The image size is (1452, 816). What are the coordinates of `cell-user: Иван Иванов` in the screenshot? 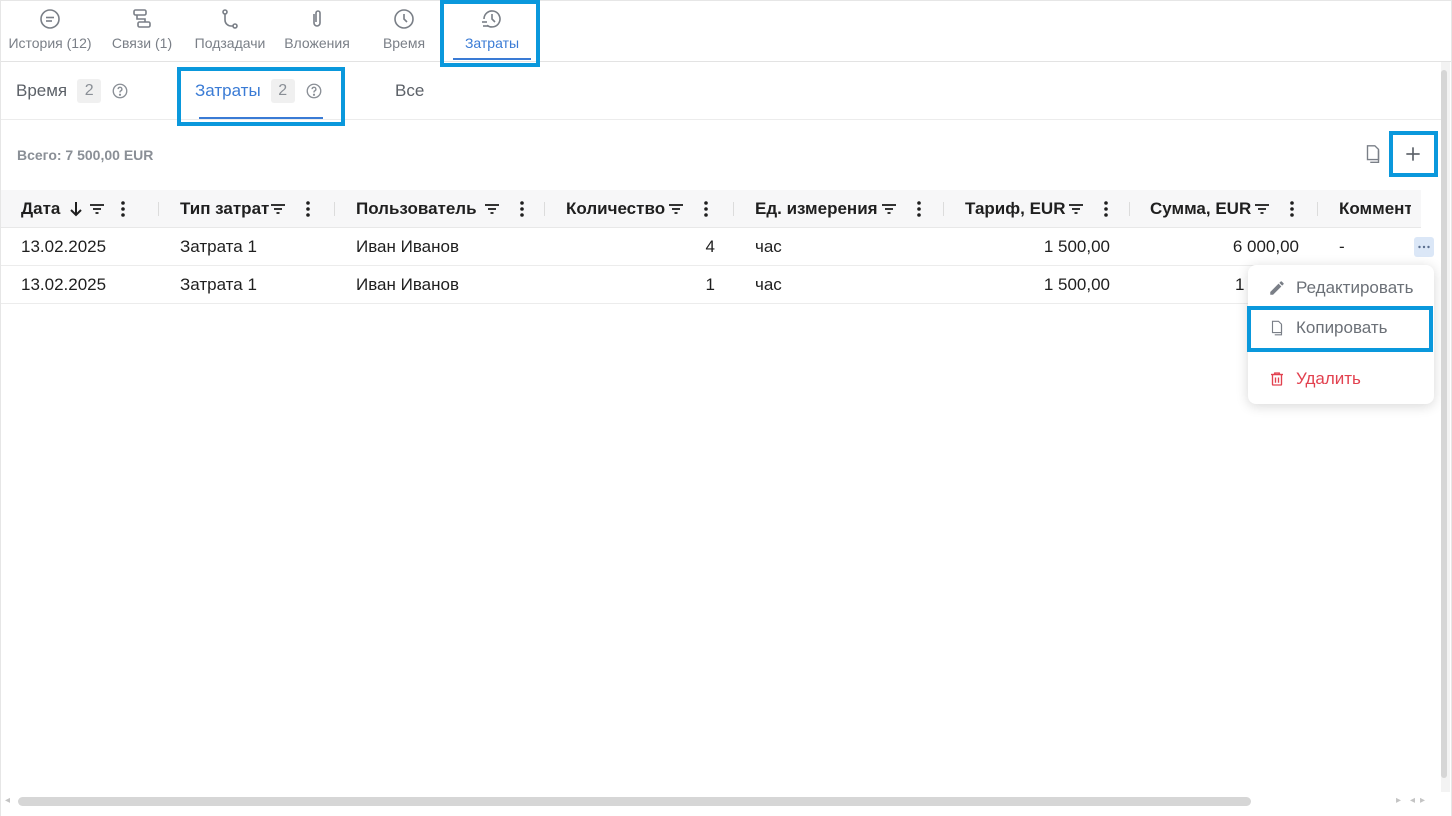 It's located at (408, 284).